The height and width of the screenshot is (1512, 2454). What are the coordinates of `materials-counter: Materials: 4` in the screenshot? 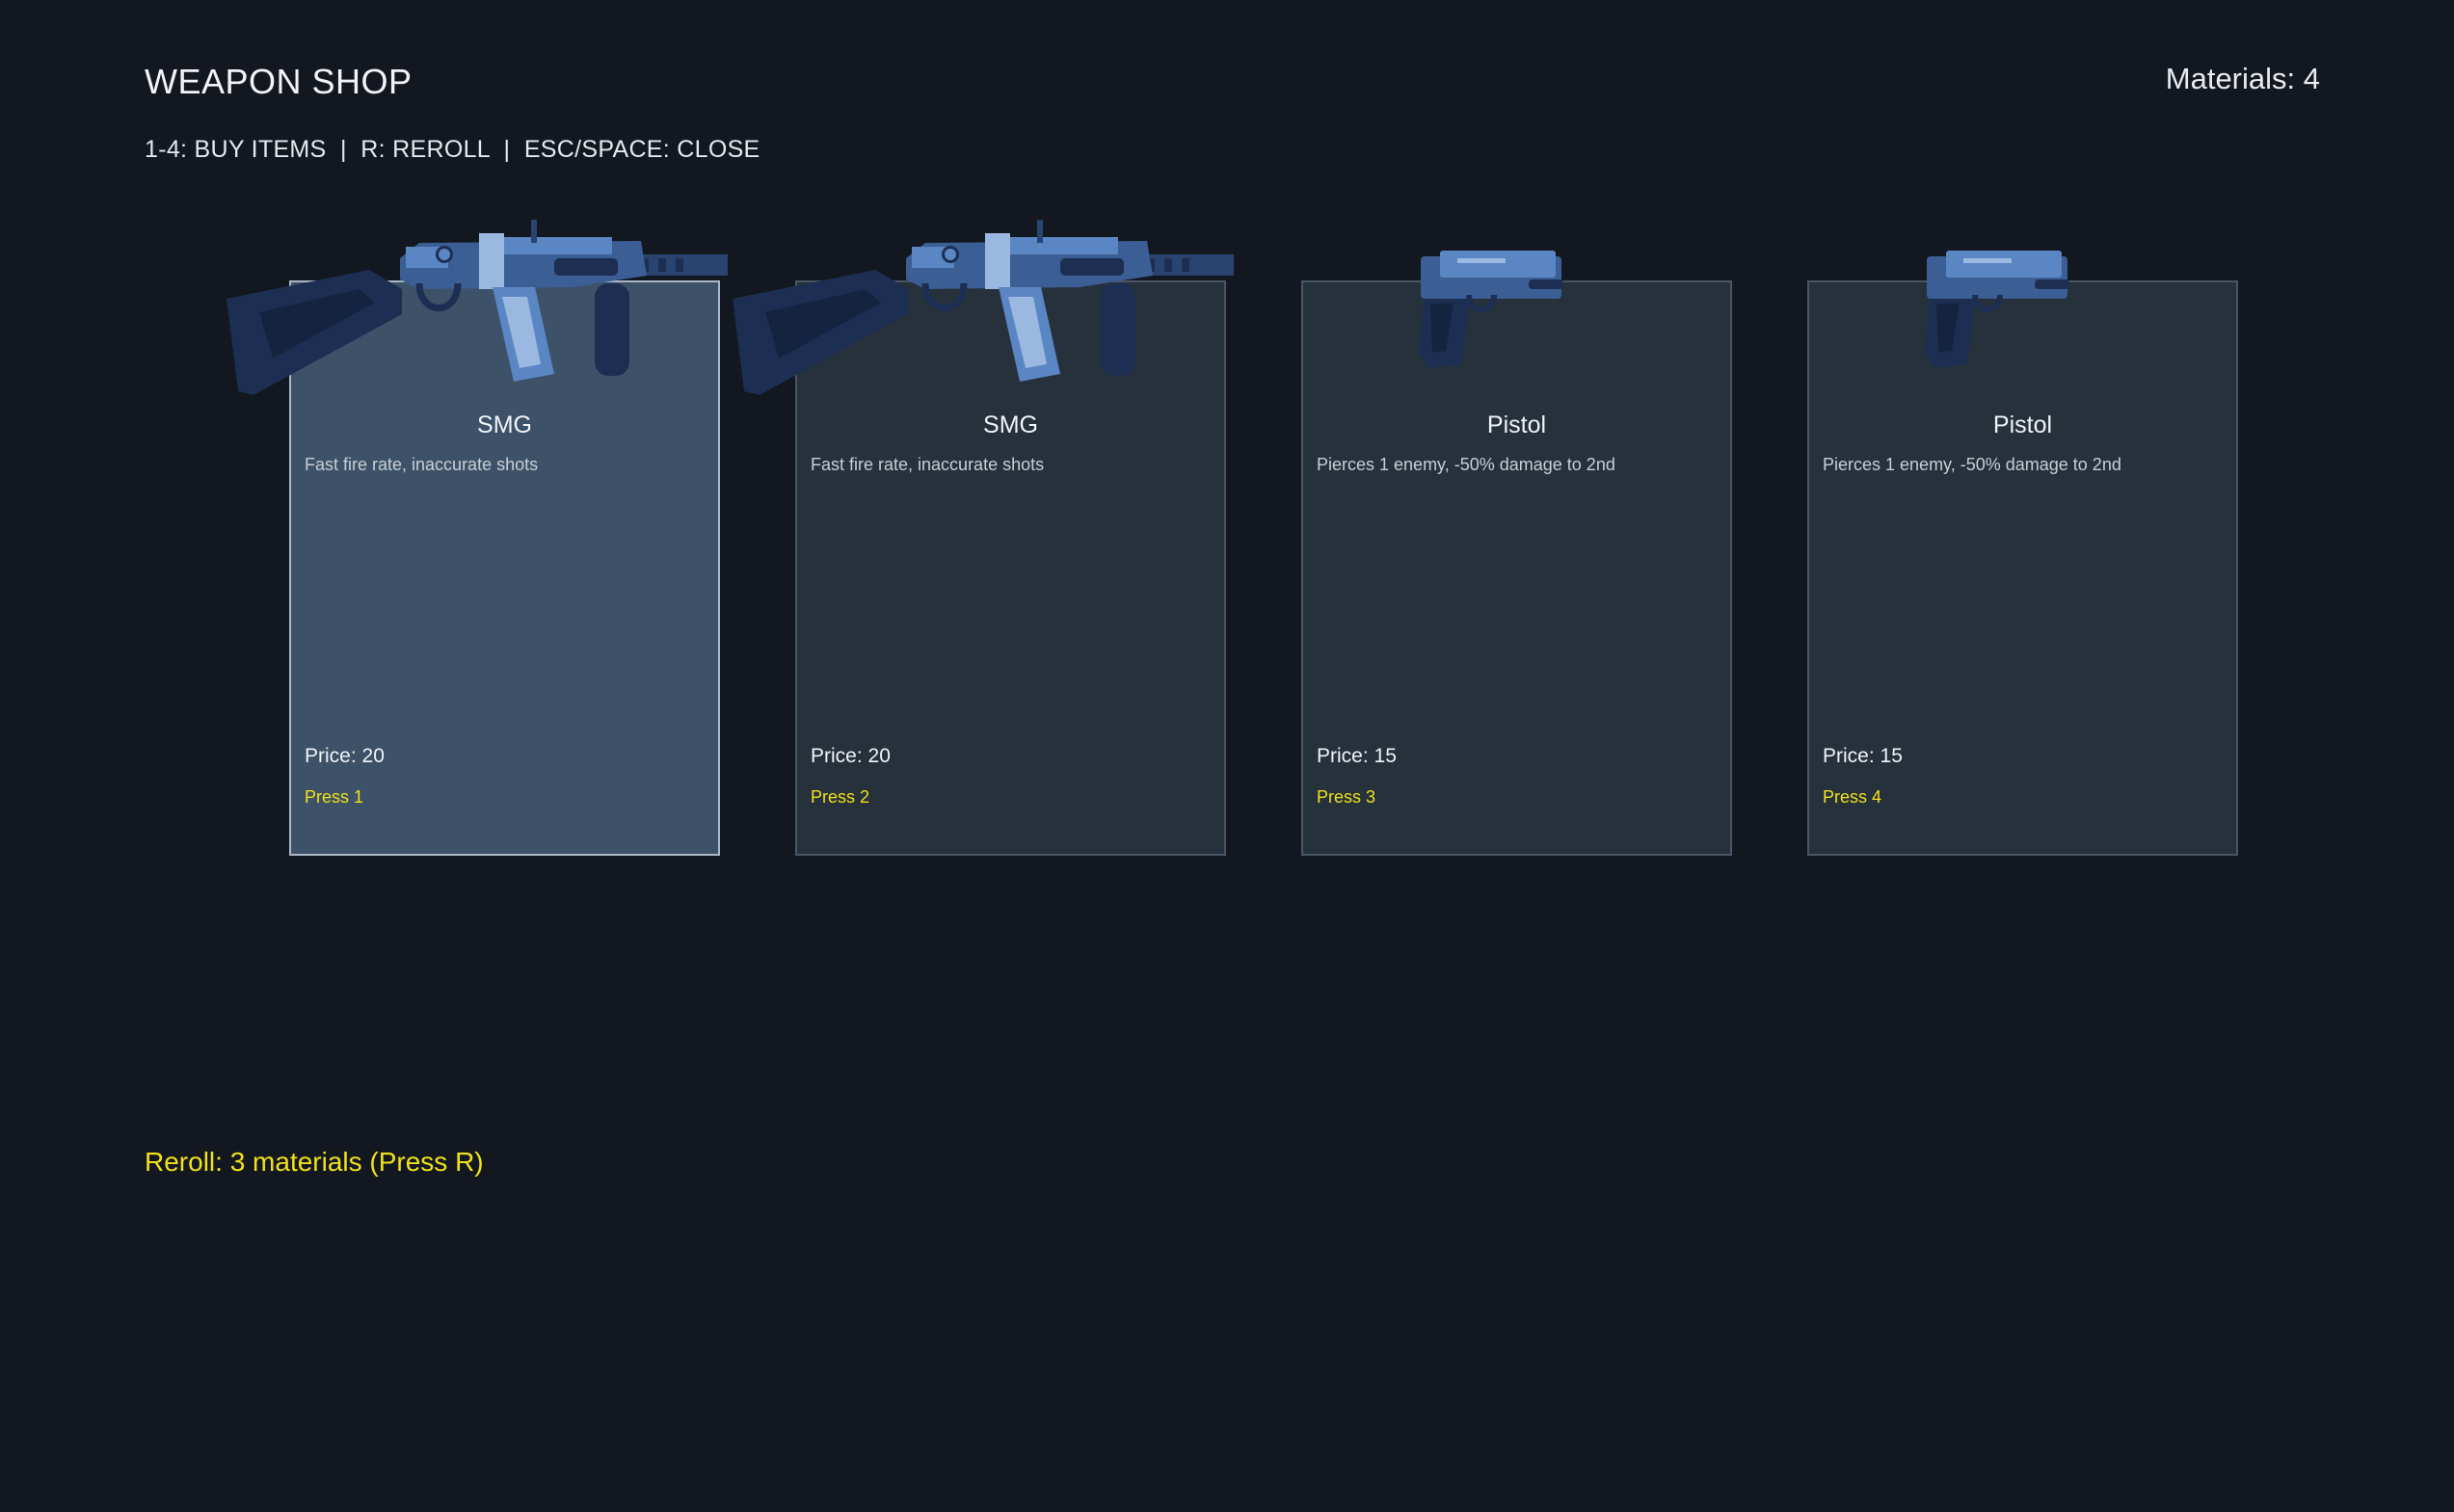 It's located at (2242, 79).